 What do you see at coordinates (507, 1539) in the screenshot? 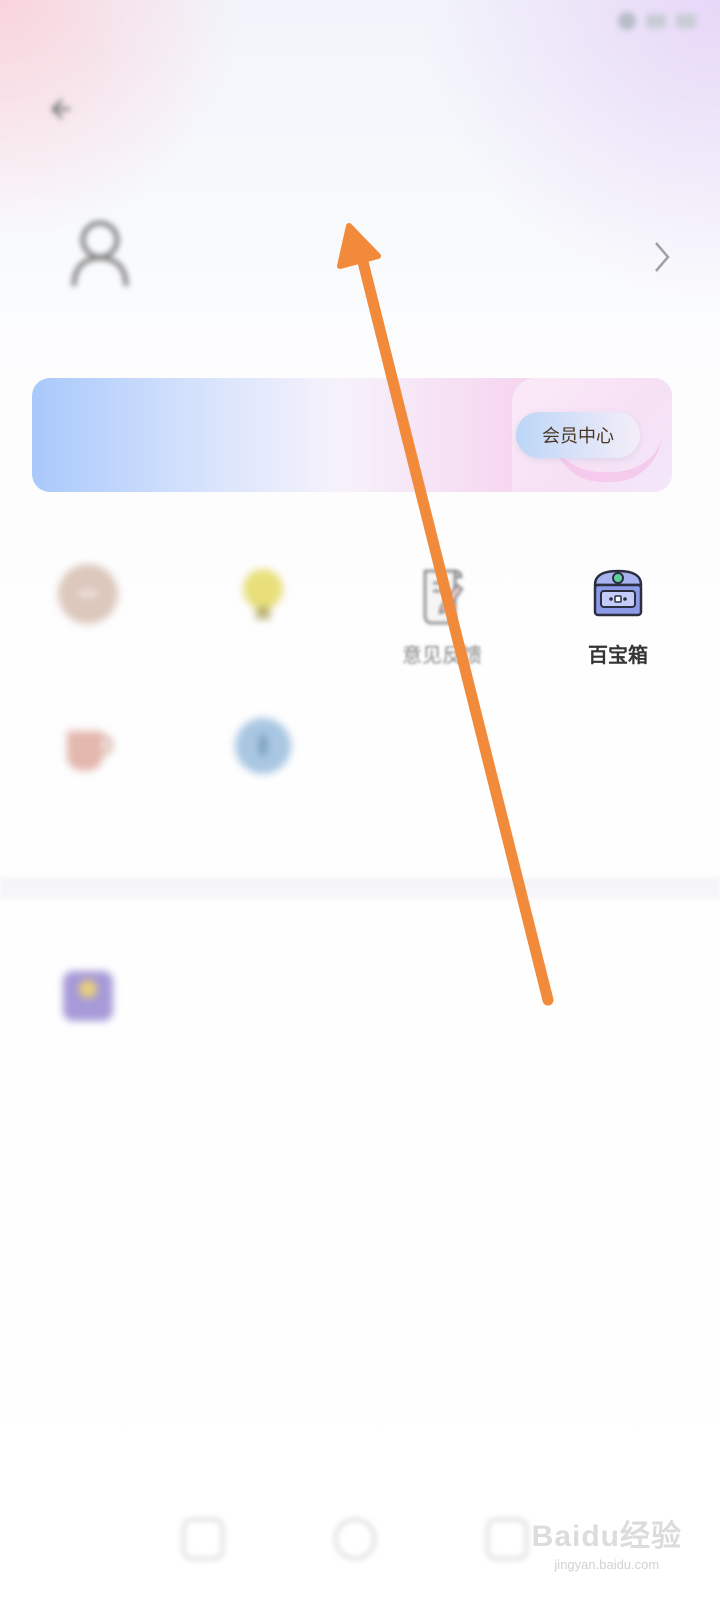
I see `nav-profile-icon` at bounding box center [507, 1539].